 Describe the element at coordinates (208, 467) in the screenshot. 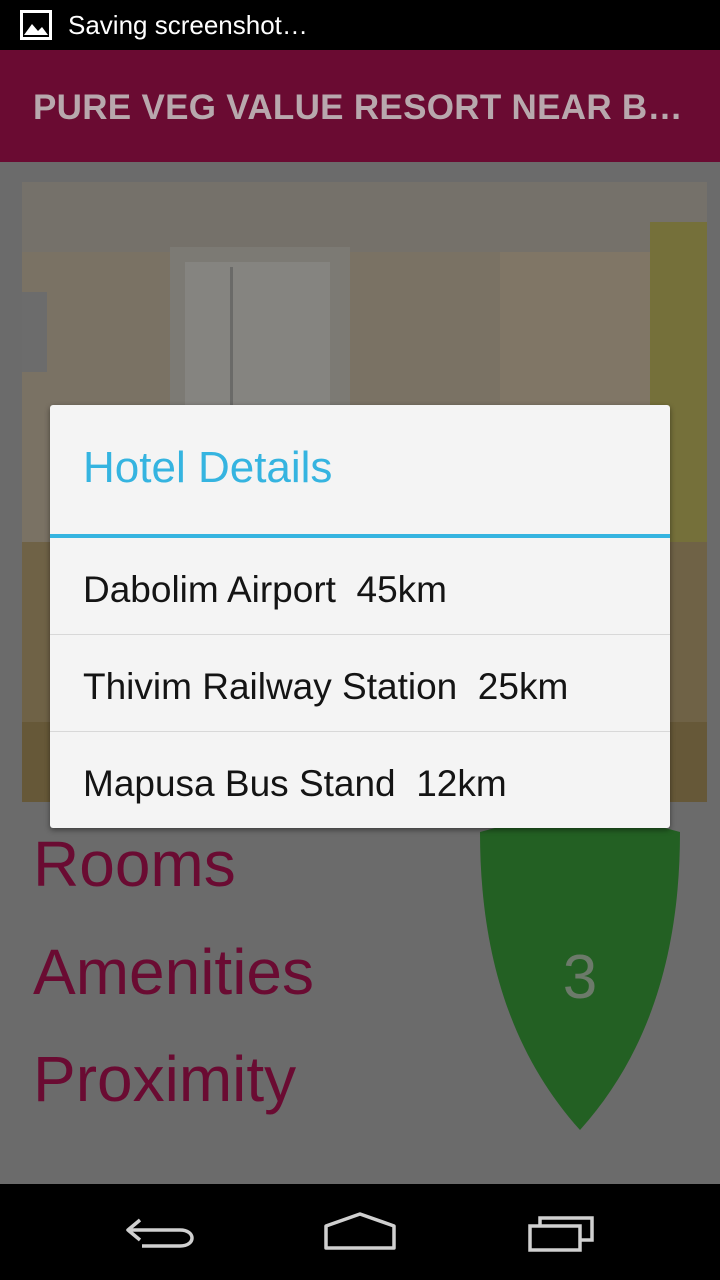

I see `dialog-title: Hotel Details` at that location.